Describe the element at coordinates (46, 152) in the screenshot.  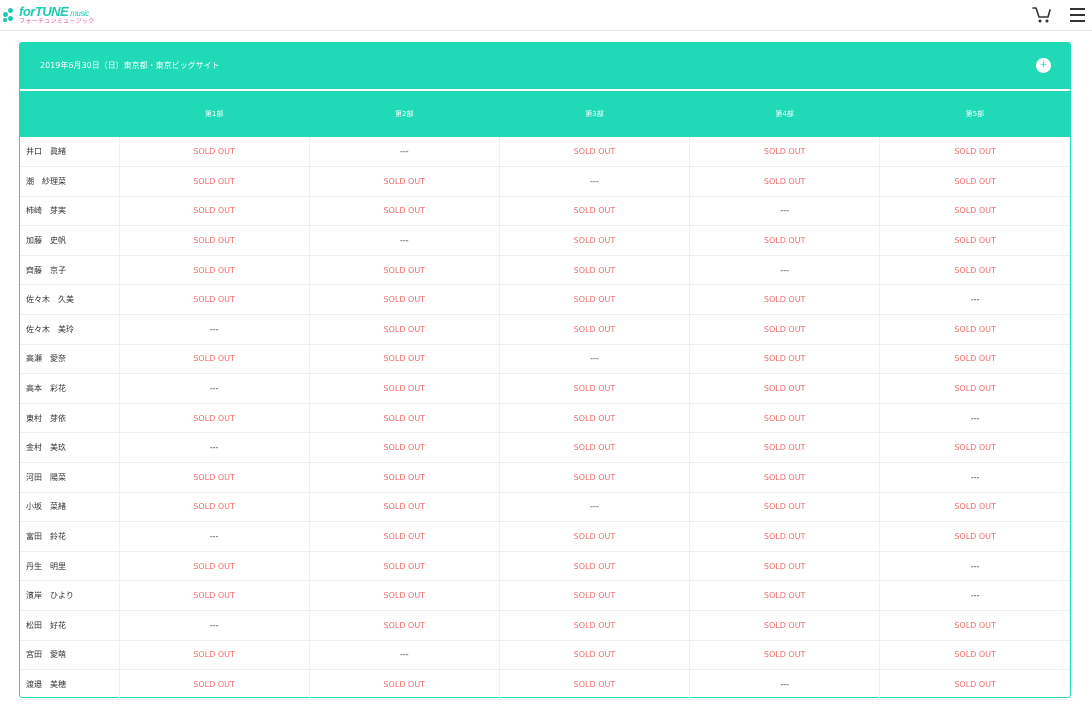
I see `member-name: 井口 眞緒` at that location.